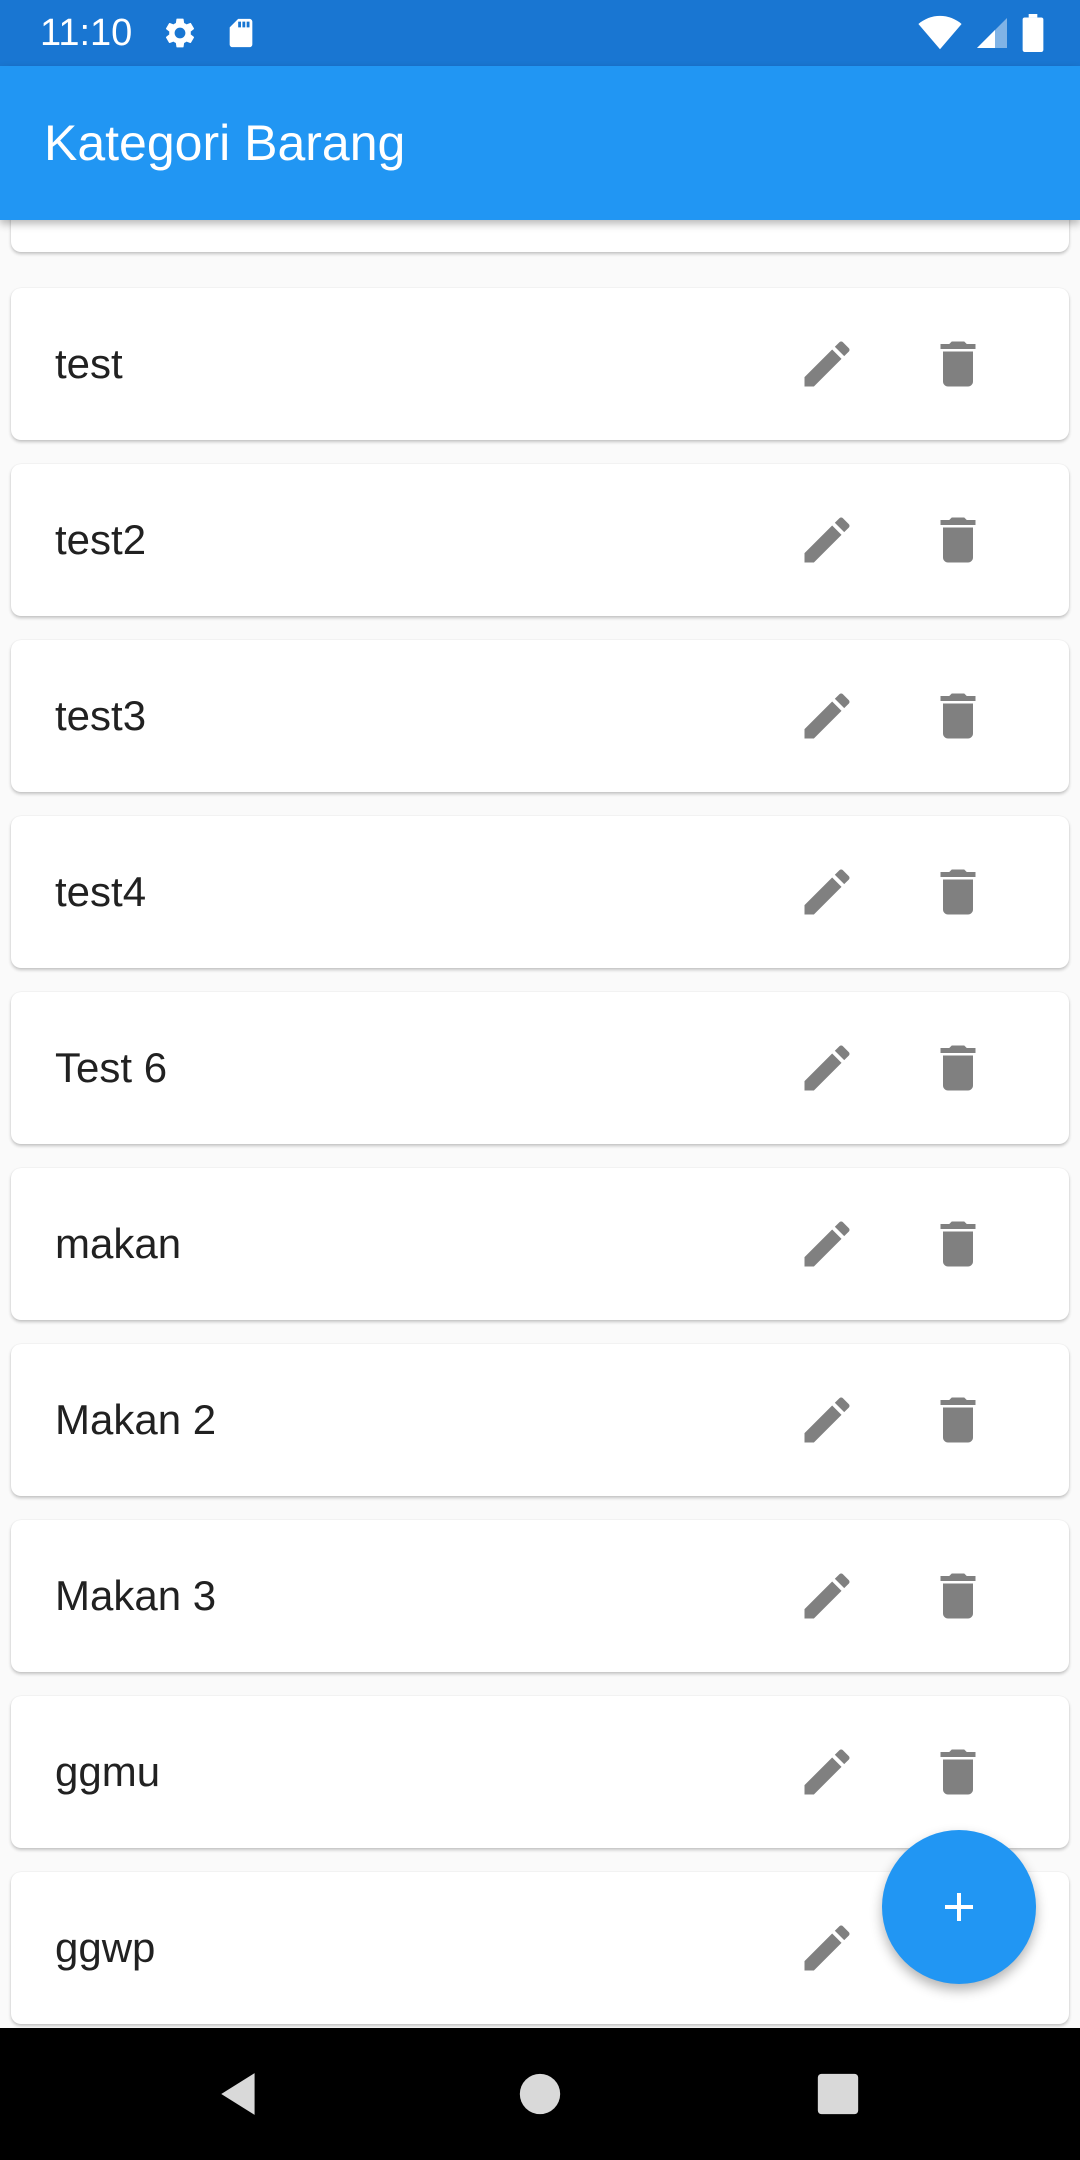 The width and height of the screenshot is (1080, 2160). Describe the element at coordinates (1033, 33) in the screenshot. I see `battery-icon` at that location.